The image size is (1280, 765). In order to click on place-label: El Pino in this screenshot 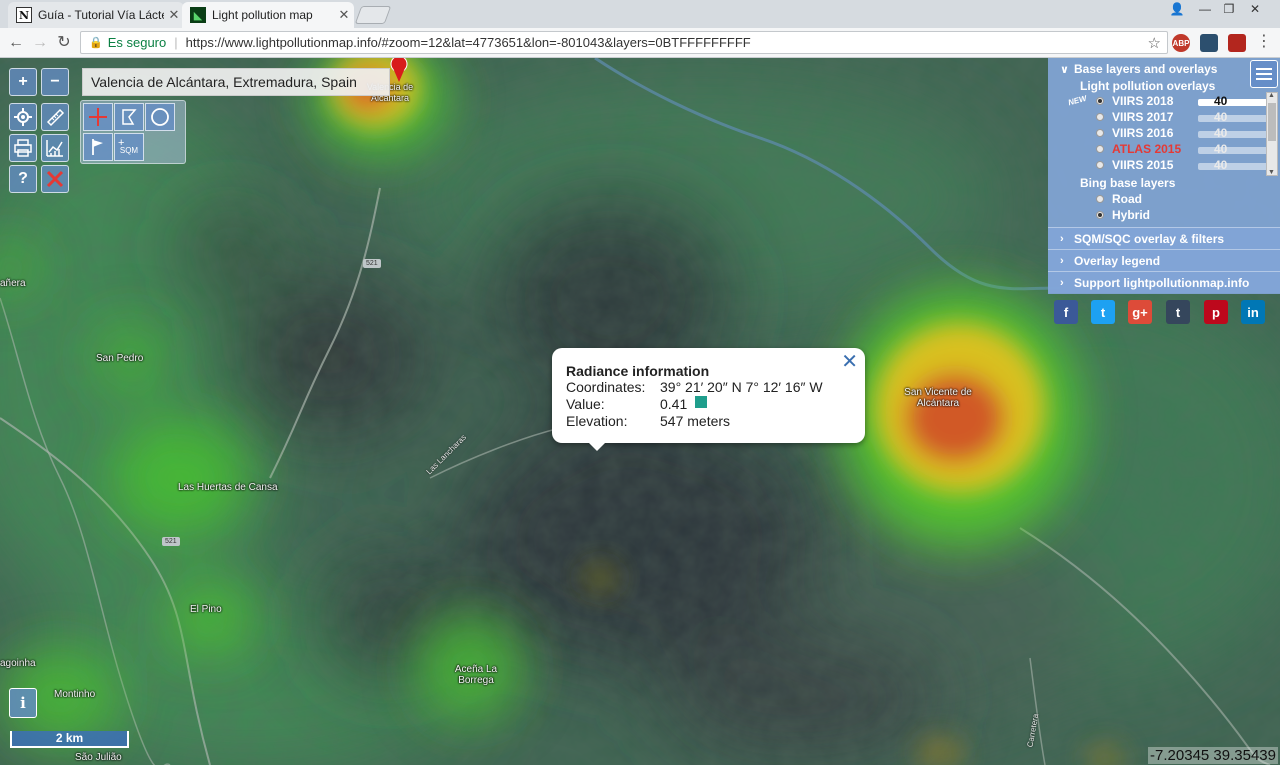, I will do `click(206, 609)`.